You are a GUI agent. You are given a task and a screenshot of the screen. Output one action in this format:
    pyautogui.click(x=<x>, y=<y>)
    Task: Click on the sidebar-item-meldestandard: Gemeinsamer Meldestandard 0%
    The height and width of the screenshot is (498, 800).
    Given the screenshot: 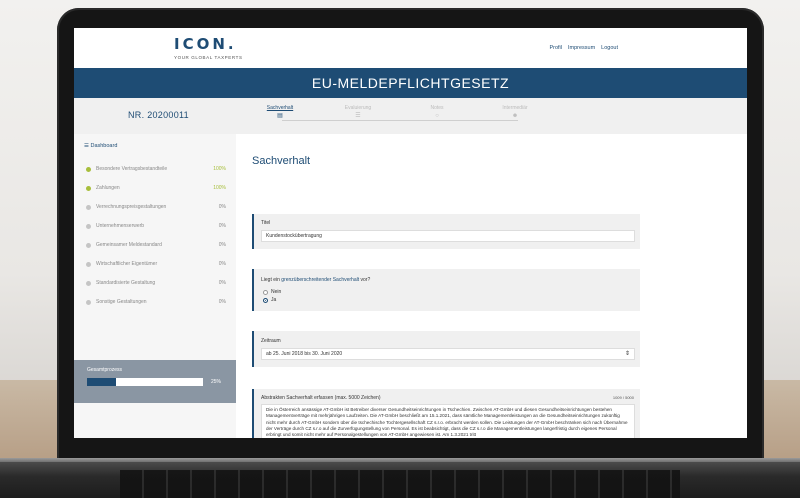 What is the action you would take?
    pyautogui.click(x=156, y=245)
    